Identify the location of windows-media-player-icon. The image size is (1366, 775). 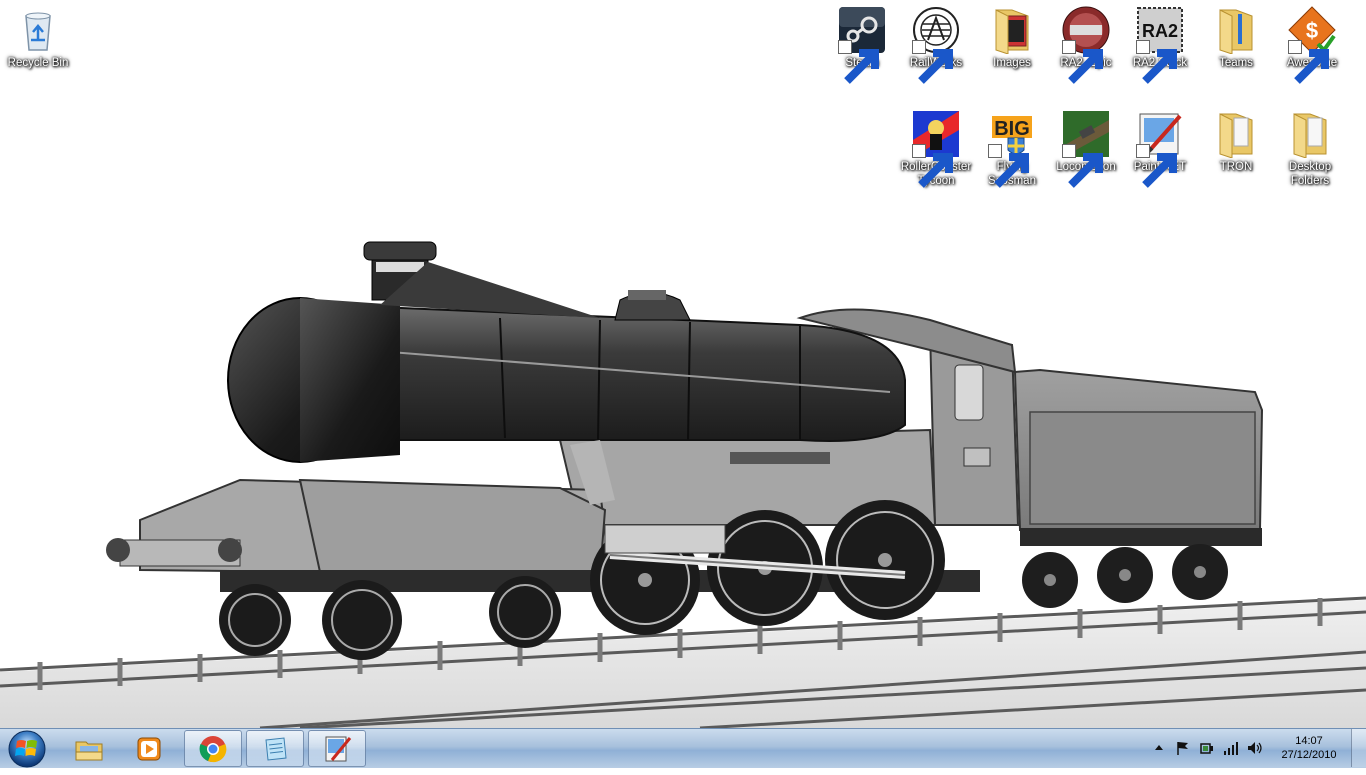
(149, 748).